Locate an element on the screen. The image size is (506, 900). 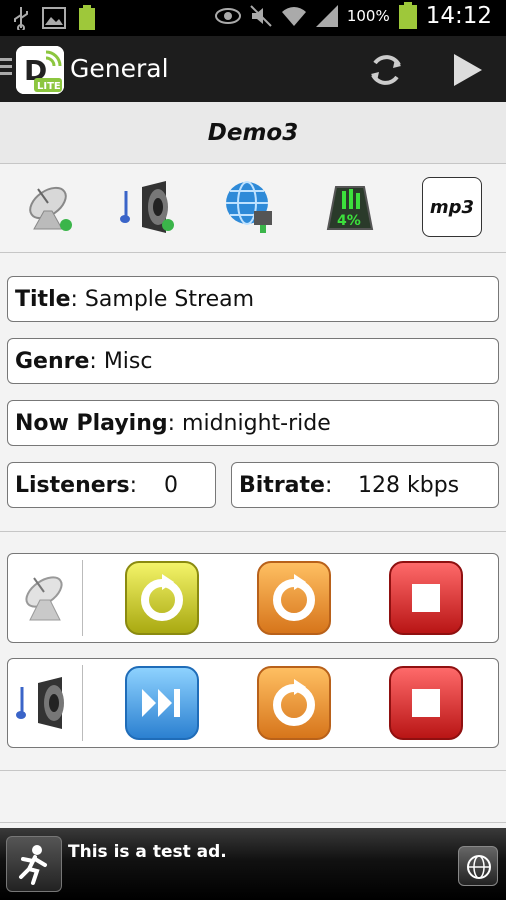
refresh-icon is located at coordinates (386, 70).